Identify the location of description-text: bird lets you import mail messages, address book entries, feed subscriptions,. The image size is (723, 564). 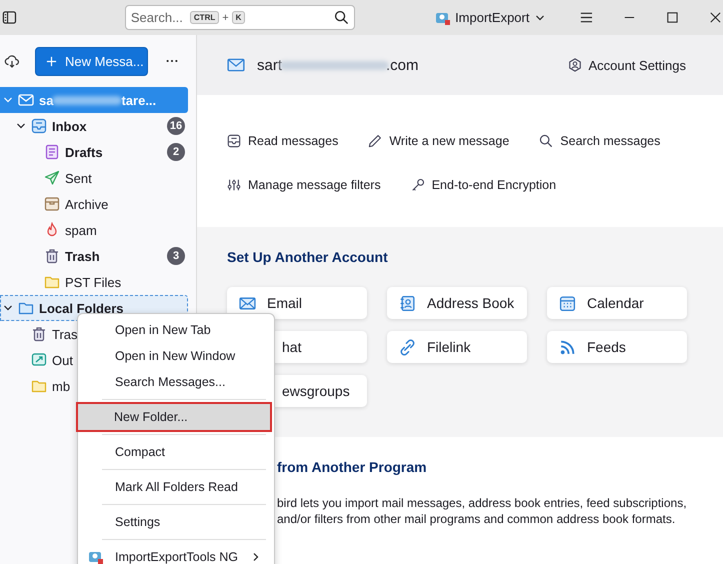
(482, 503).